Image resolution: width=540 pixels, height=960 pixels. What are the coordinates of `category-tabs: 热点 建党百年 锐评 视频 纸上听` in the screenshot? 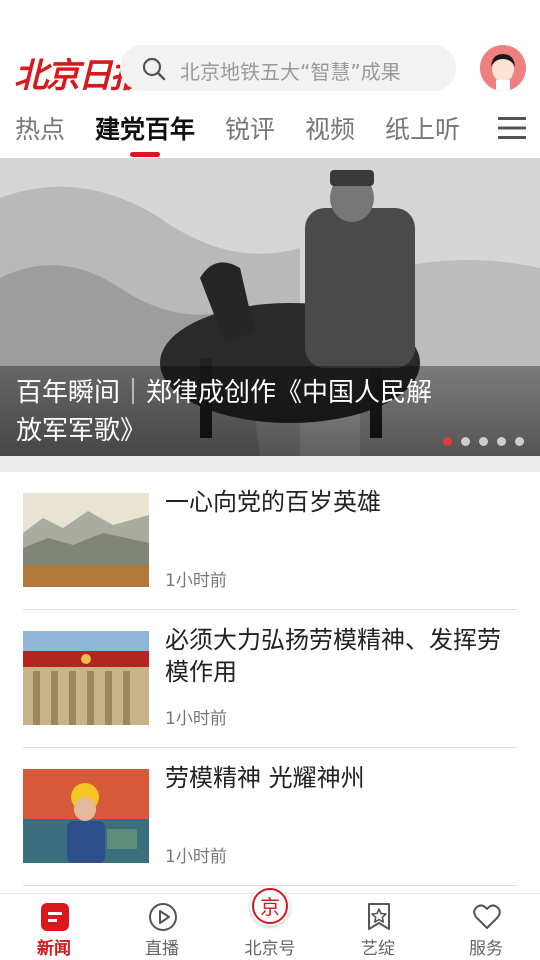 It's located at (270, 127).